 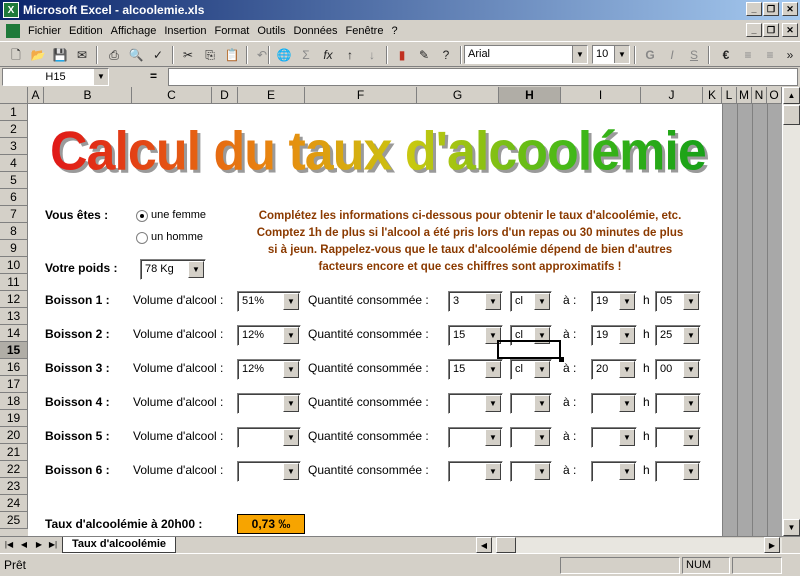 I want to click on formula-input, so click(x=483, y=77).